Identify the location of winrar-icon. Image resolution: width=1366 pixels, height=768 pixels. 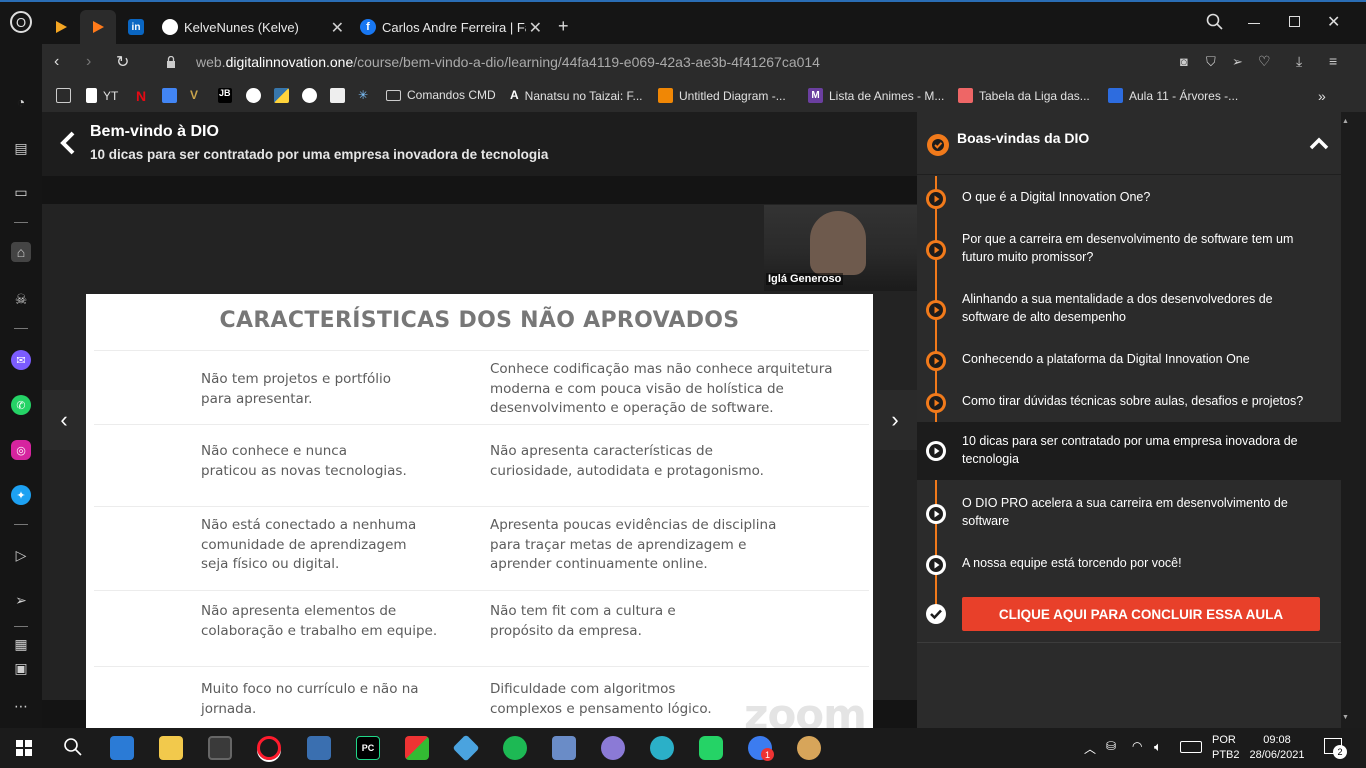
(417, 748).